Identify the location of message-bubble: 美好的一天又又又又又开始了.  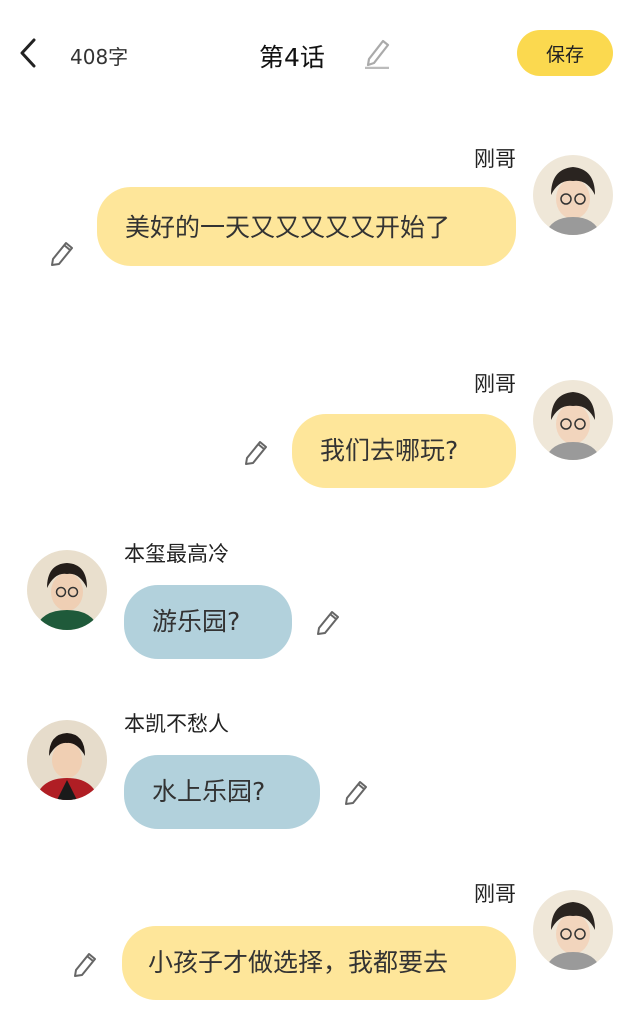
(306, 226).